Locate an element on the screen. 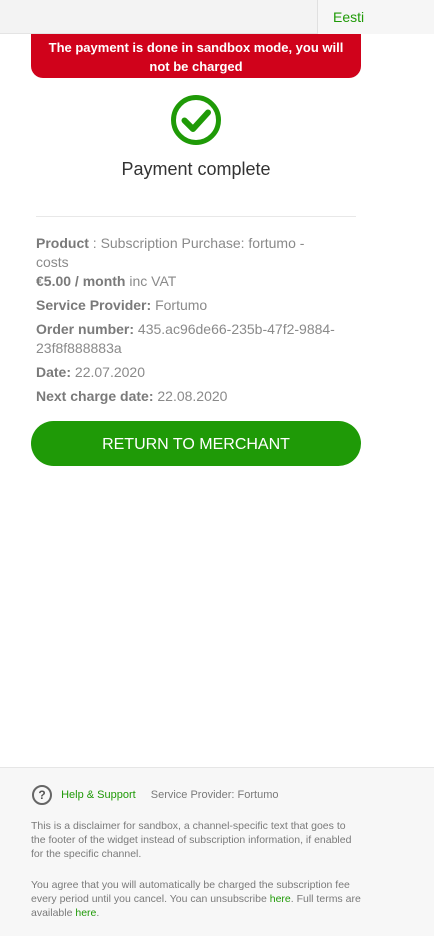 This screenshot has width=434, height=936. vat-text: inc VAT is located at coordinates (153, 281).